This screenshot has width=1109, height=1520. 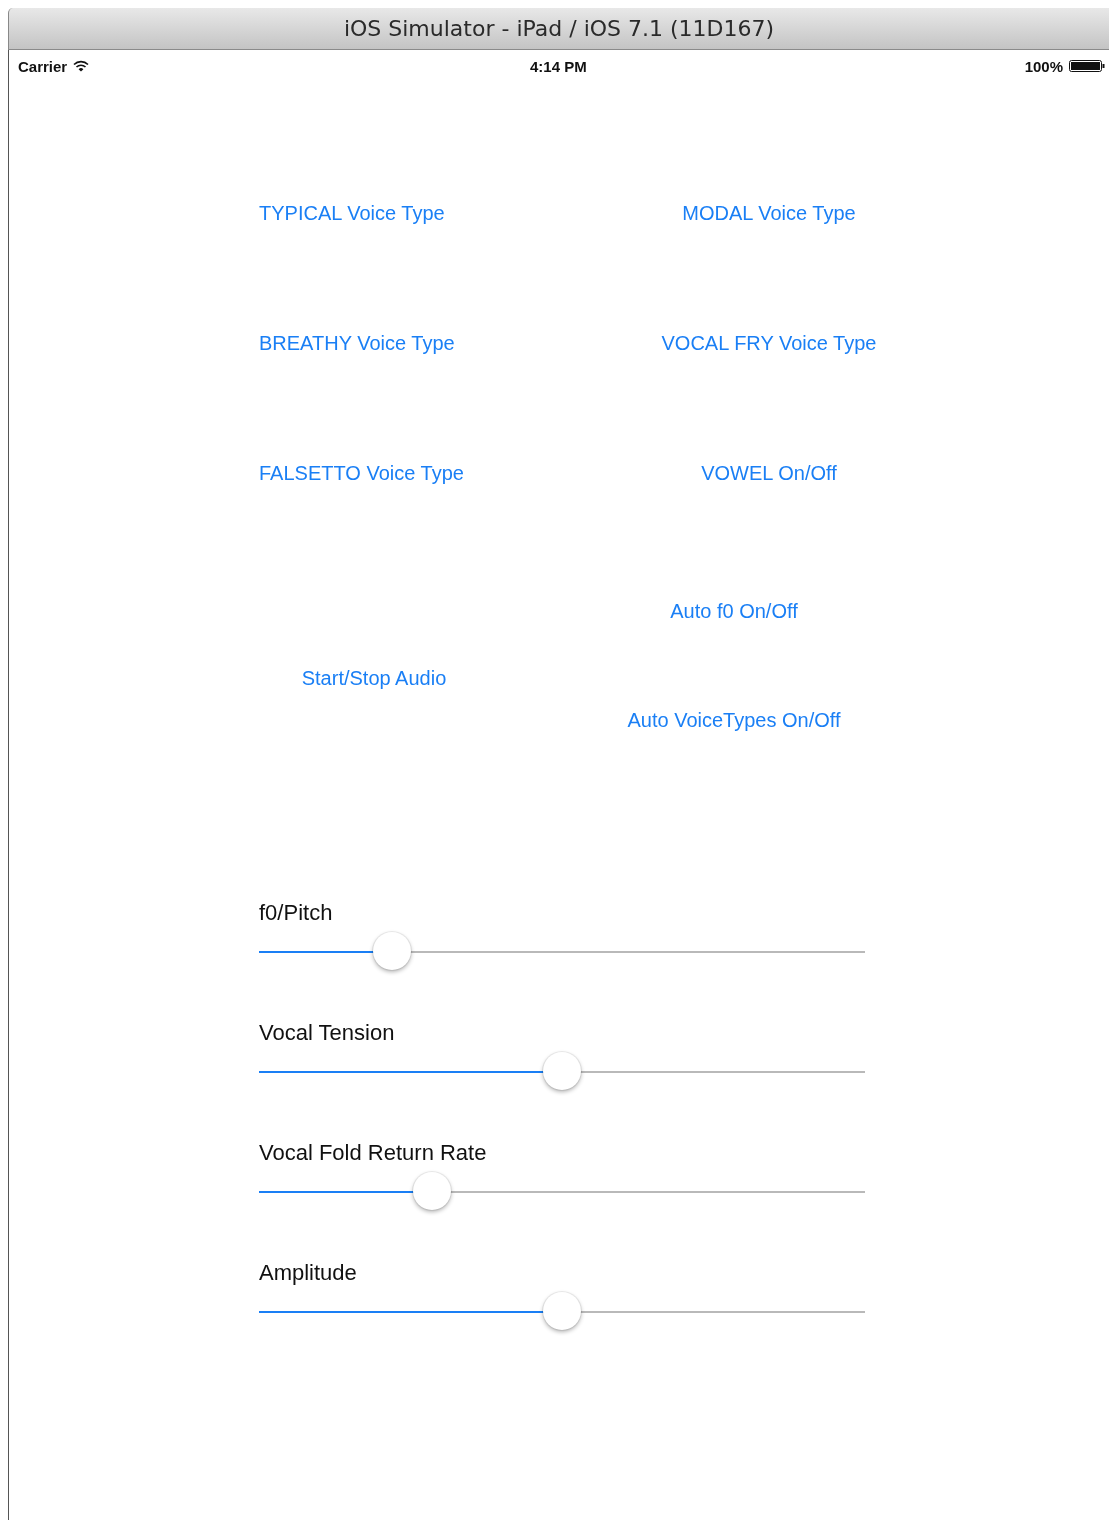 What do you see at coordinates (558, 66) in the screenshot?
I see `status-time: 4:14 PM` at bounding box center [558, 66].